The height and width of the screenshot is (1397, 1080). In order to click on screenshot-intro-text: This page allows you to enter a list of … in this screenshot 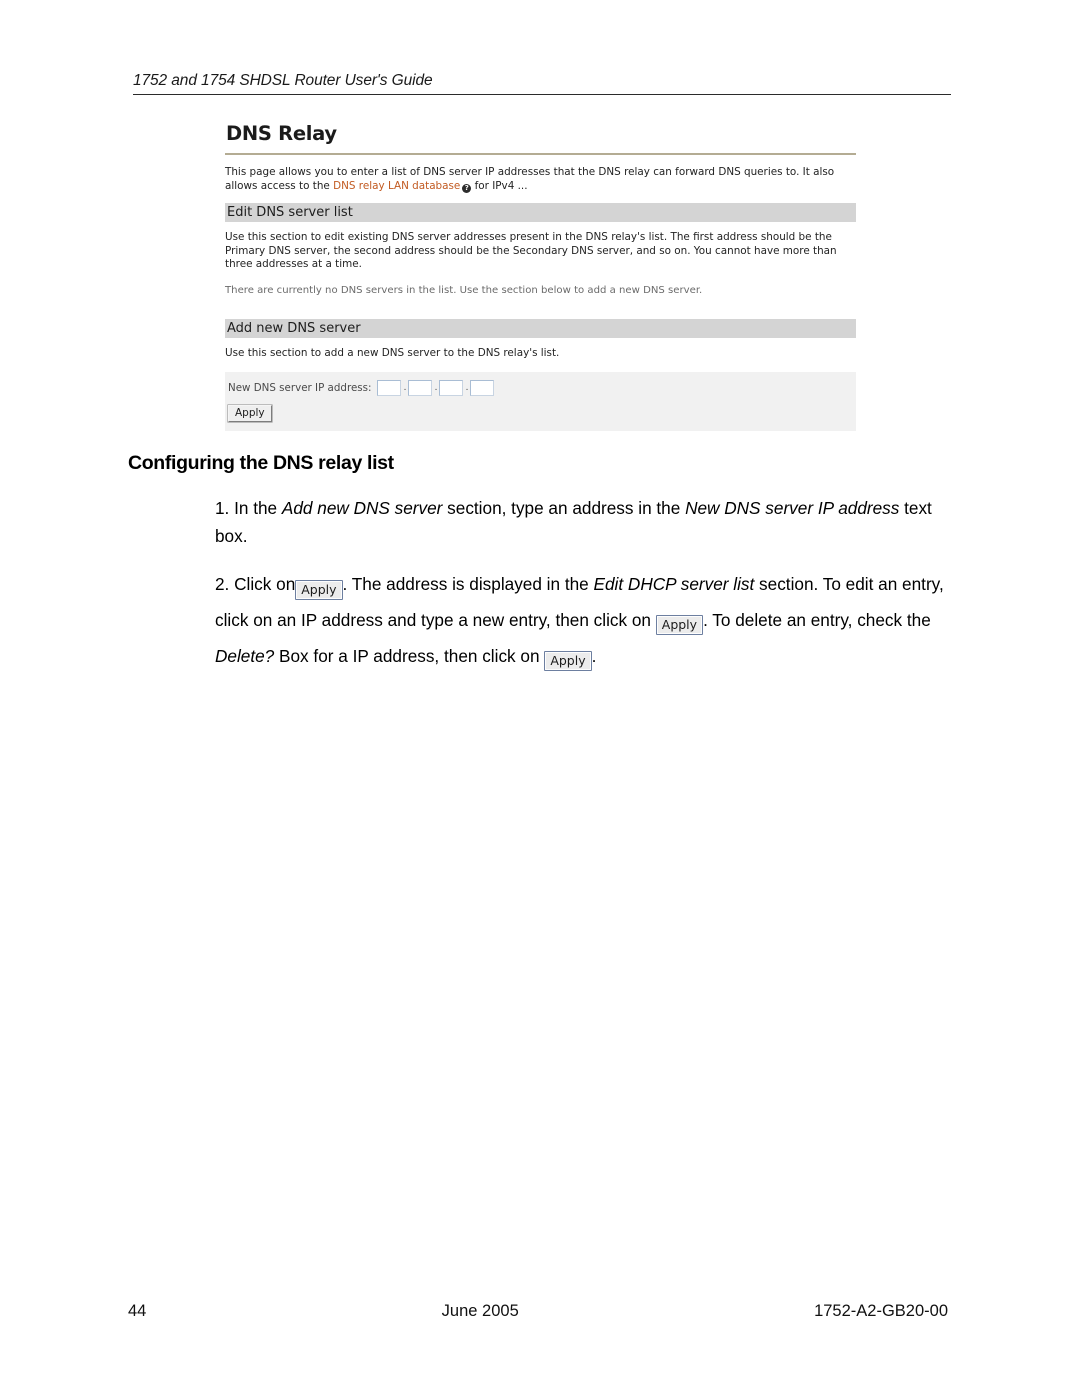, I will do `click(537, 179)`.